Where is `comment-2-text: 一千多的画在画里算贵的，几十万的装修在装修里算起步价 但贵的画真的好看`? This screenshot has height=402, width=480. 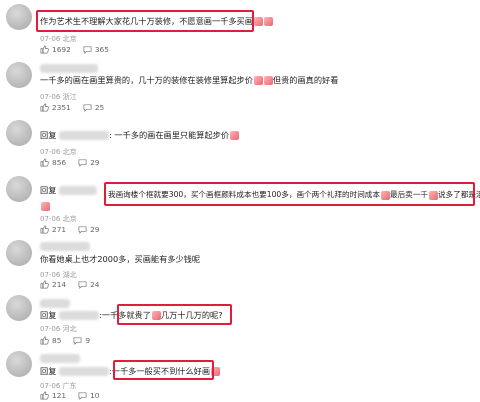 comment-2-text: 一千多的画在画里算贵的，几十万的装修在装修里算起步价 但贵的画真的好看 is located at coordinates (189, 80).